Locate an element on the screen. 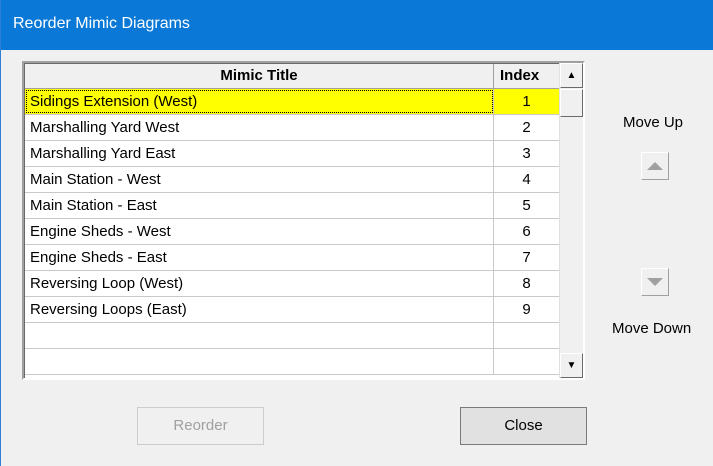 The width and height of the screenshot is (713, 466). table-row: Marshalling Yard West 2 is located at coordinates (292, 128).